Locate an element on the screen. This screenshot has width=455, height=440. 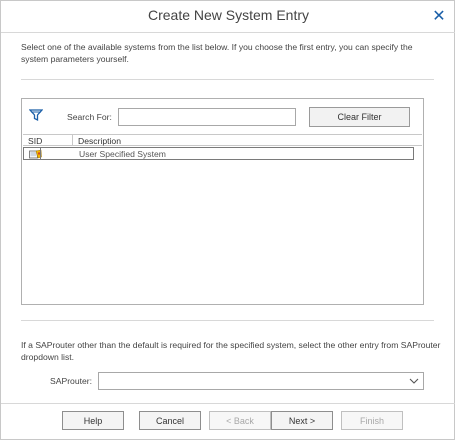
intro-divider is located at coordinates (227, 79).